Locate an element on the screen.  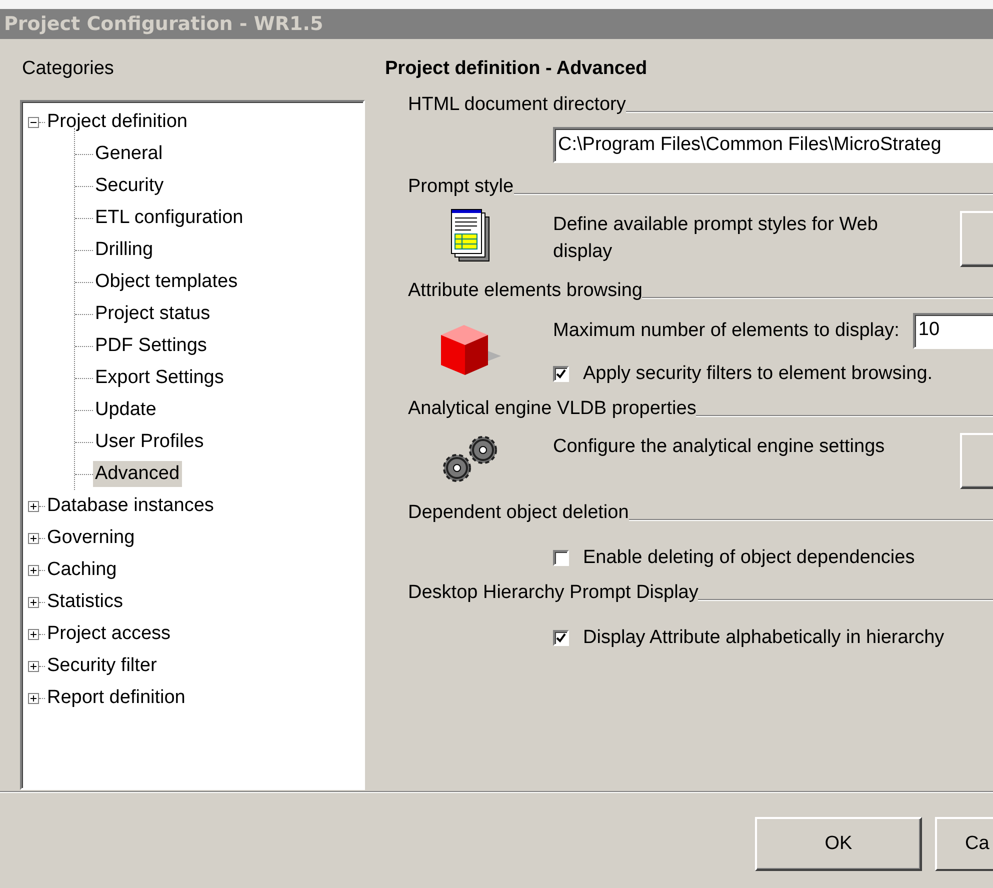
categories-label: Categories is located at coordinates (68, 69).